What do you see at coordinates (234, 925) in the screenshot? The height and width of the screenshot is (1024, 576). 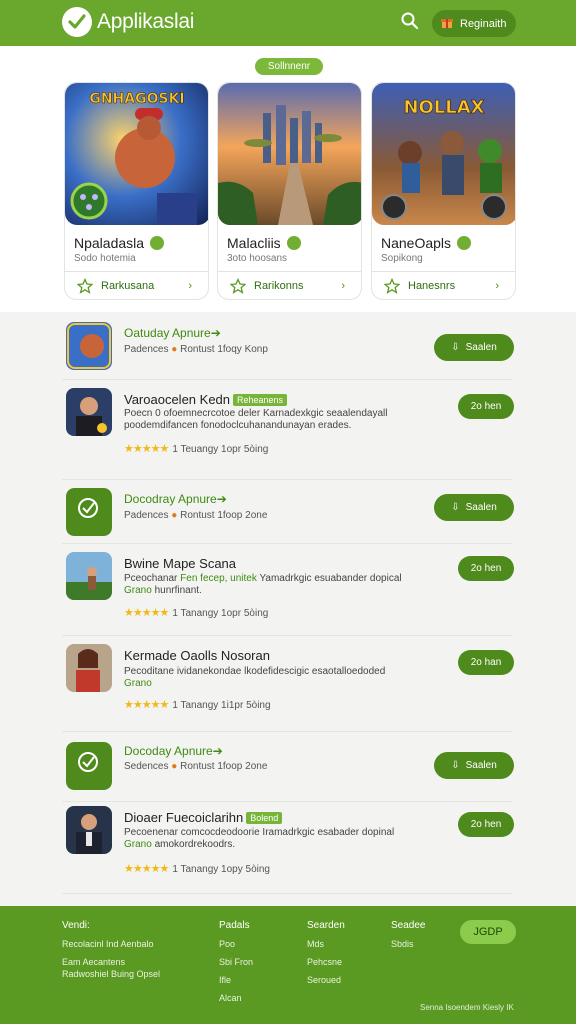 I see `footer-heading: Padals` at bounding box center [234, 925].